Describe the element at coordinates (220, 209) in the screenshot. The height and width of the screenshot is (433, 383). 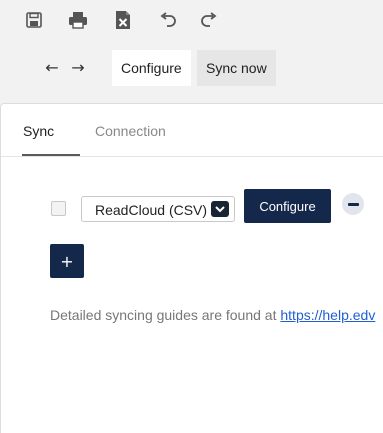
I see `chevron-down-icon` at that location.